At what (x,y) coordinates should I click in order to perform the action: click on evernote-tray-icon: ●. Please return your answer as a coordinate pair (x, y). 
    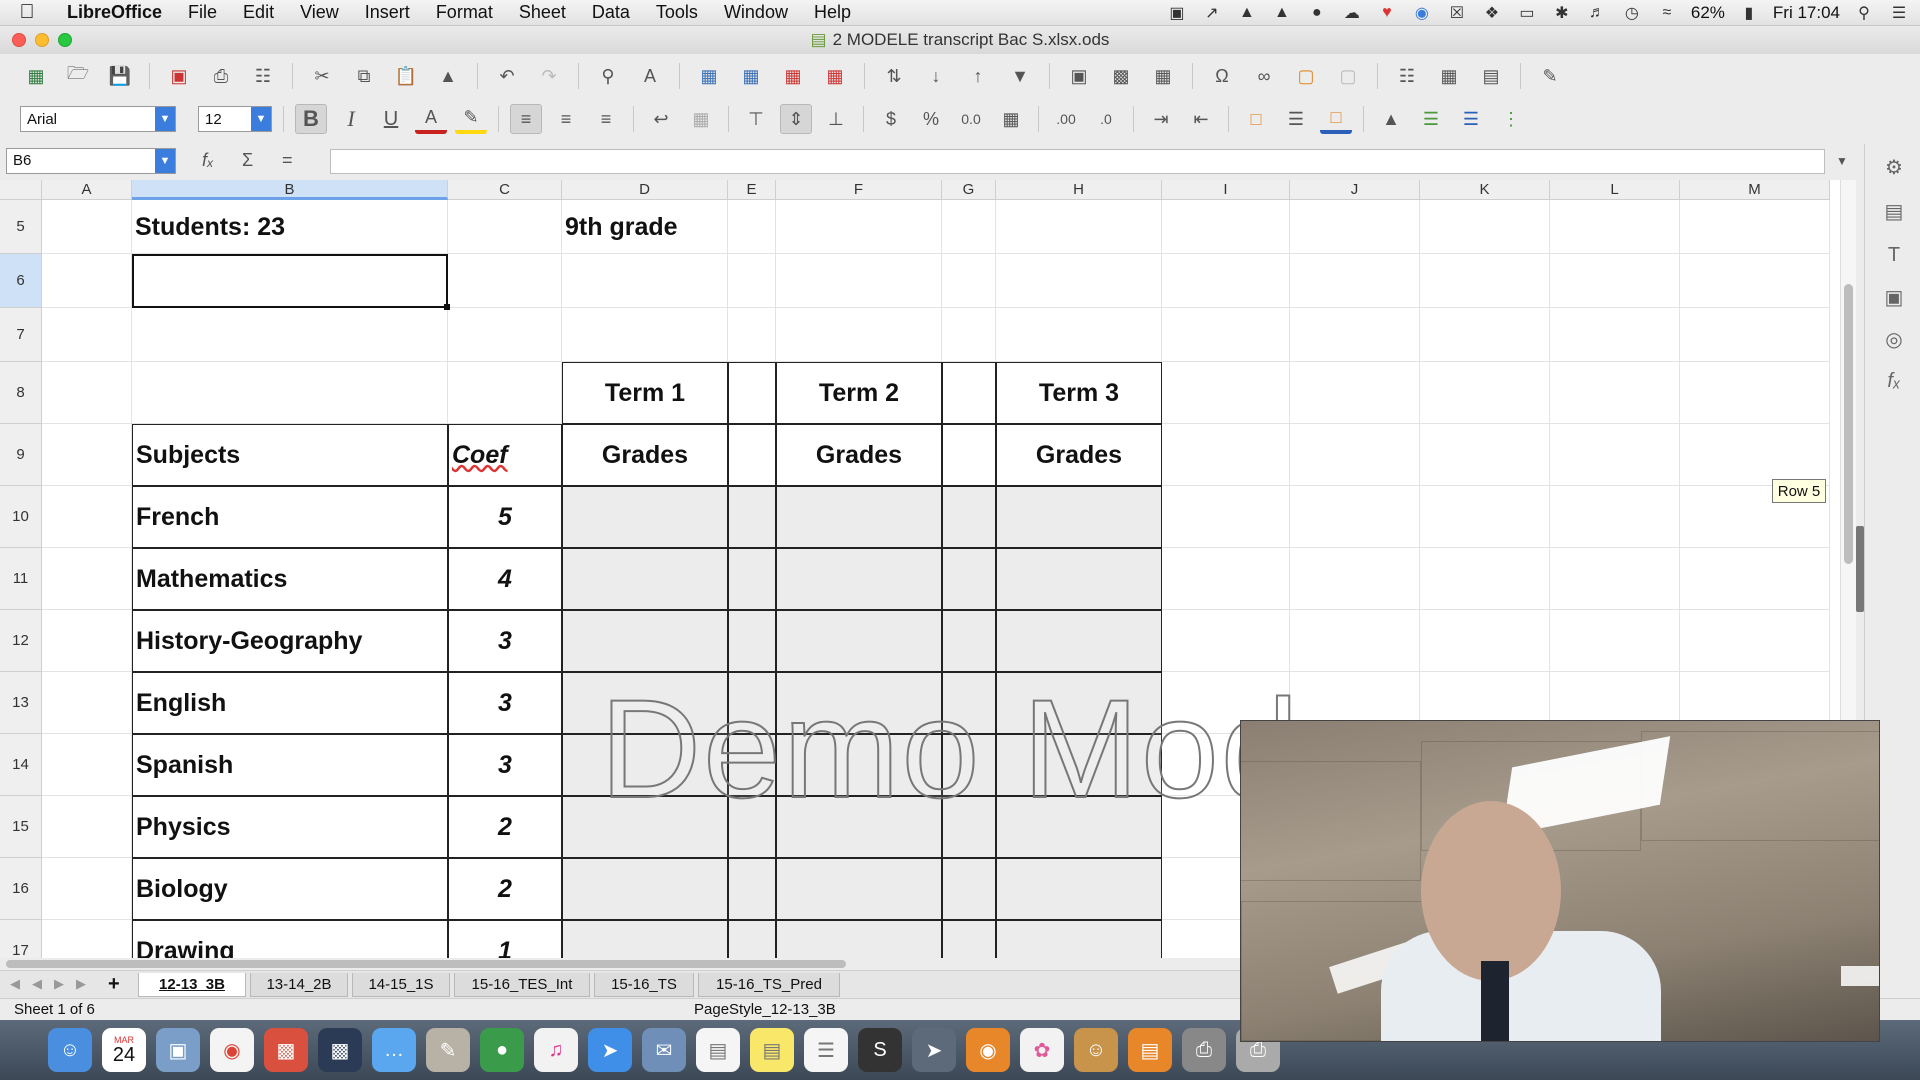
    Looking at the image, I should click on (1317, 12).